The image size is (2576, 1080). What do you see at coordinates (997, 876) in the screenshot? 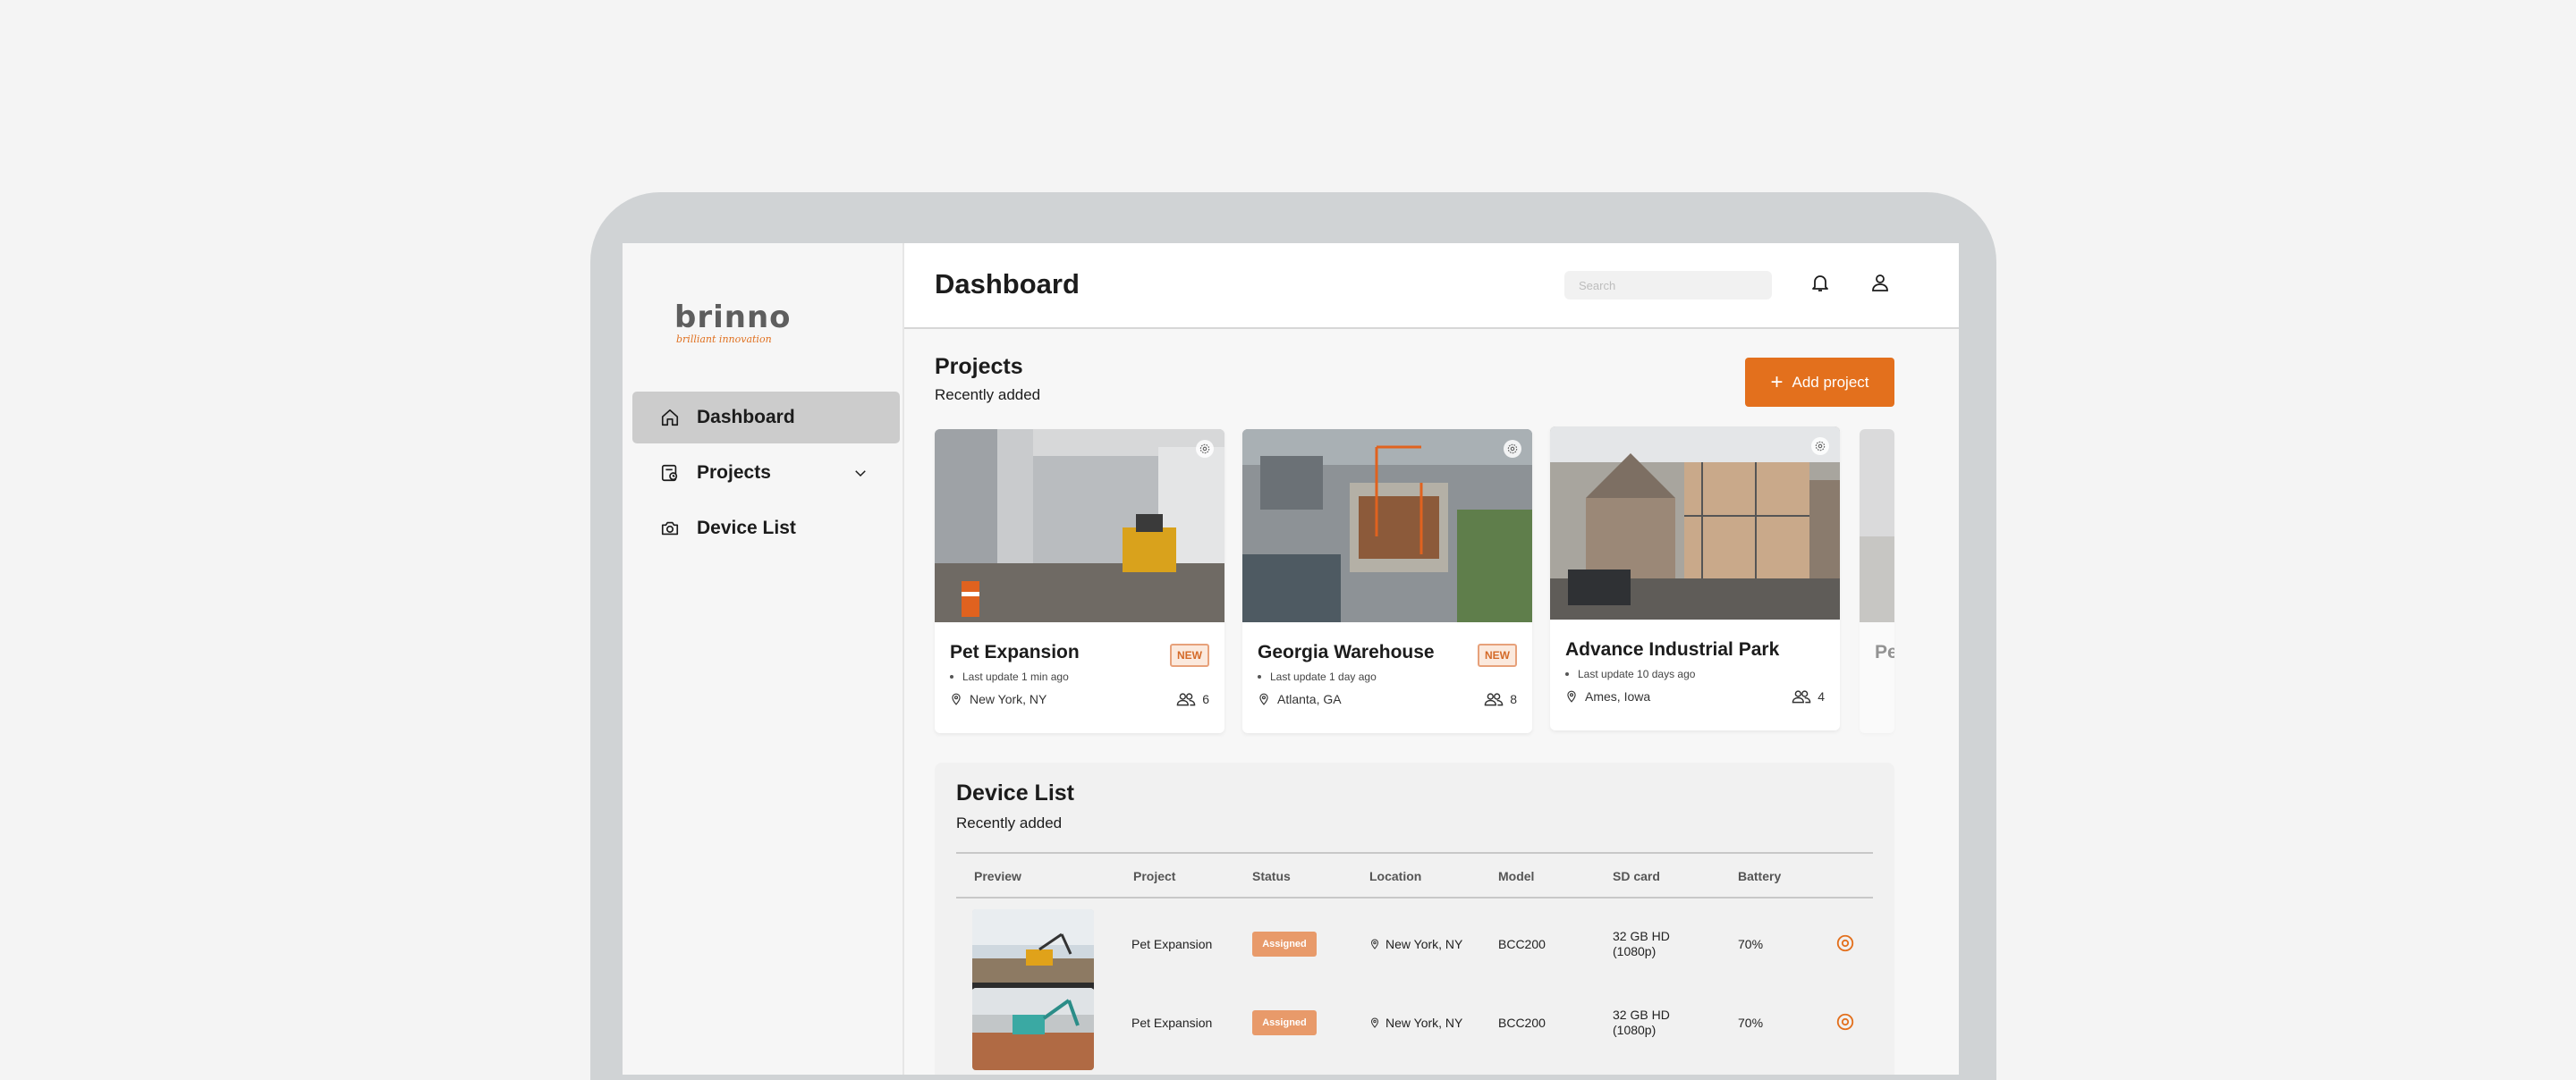
I see `column-header: Preview` at bounding box center [997, 876].